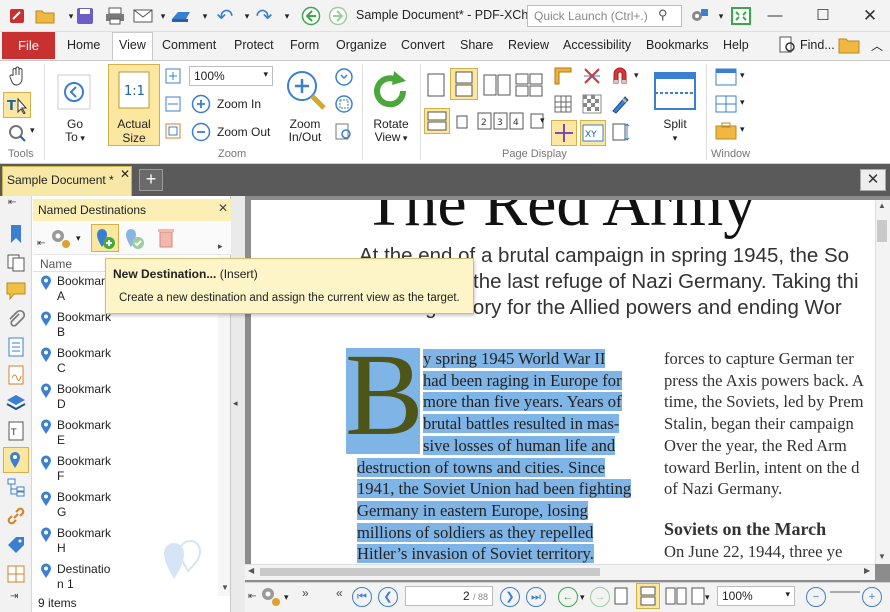  Describe the element at coordinates (676, 596) in the screenshot. I see `facing-view-icon` at that location.